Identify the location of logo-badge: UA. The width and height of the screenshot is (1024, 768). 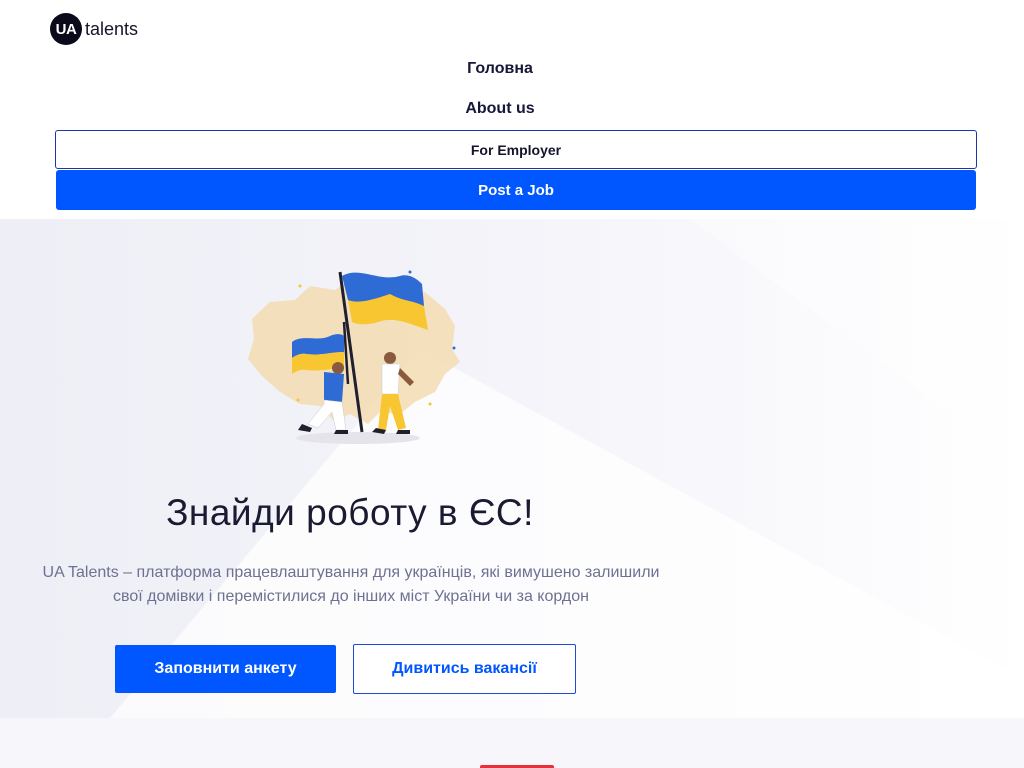
(66, 29).